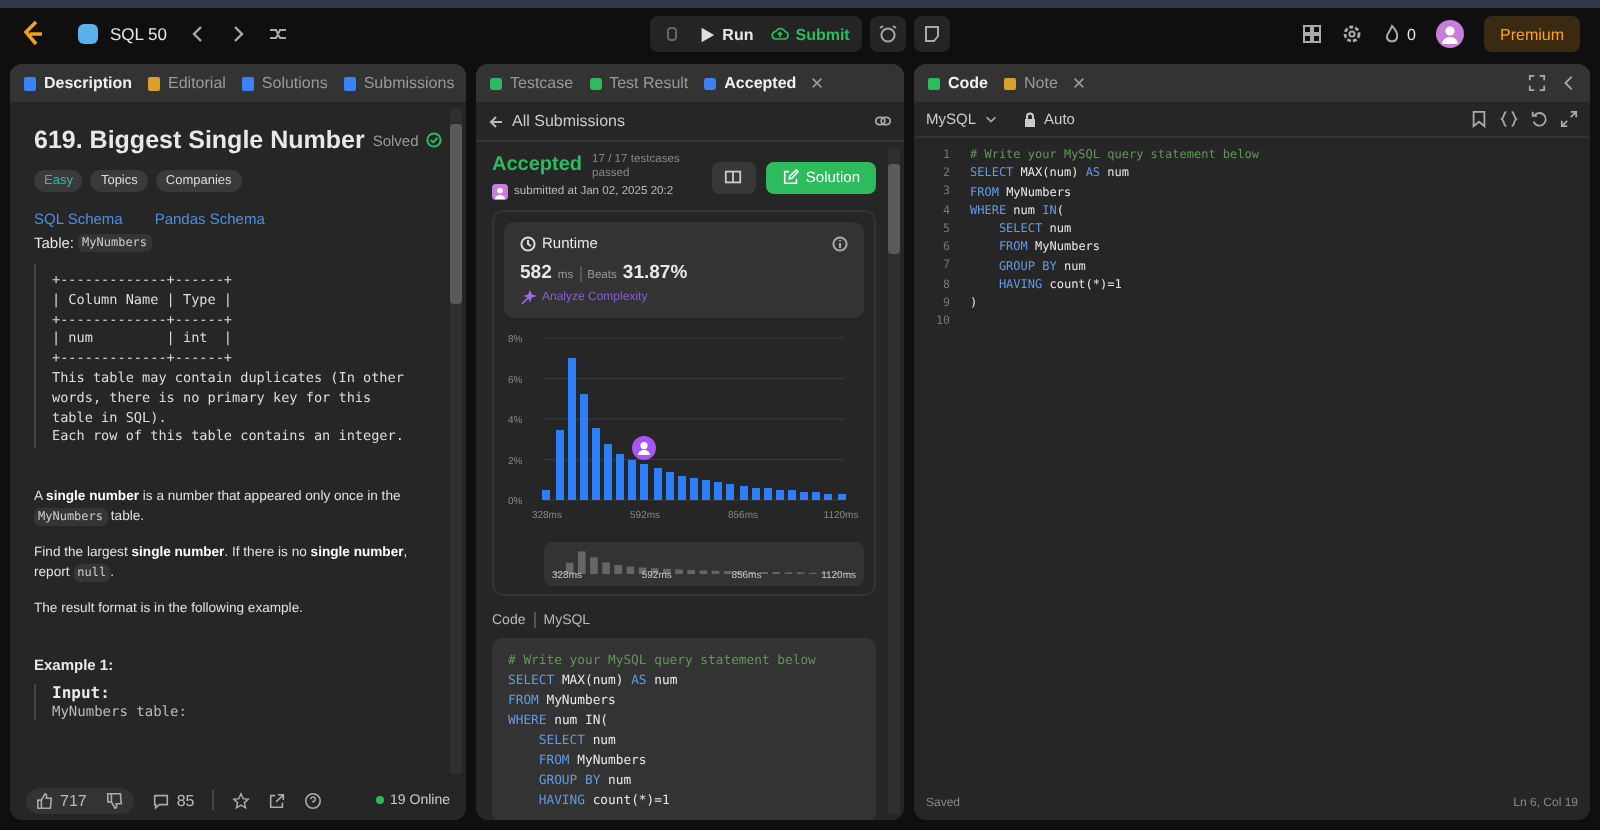  Describe the element at coordinates (1532, 34) in the screenshot. I see `premium-button: Premium` at that location.